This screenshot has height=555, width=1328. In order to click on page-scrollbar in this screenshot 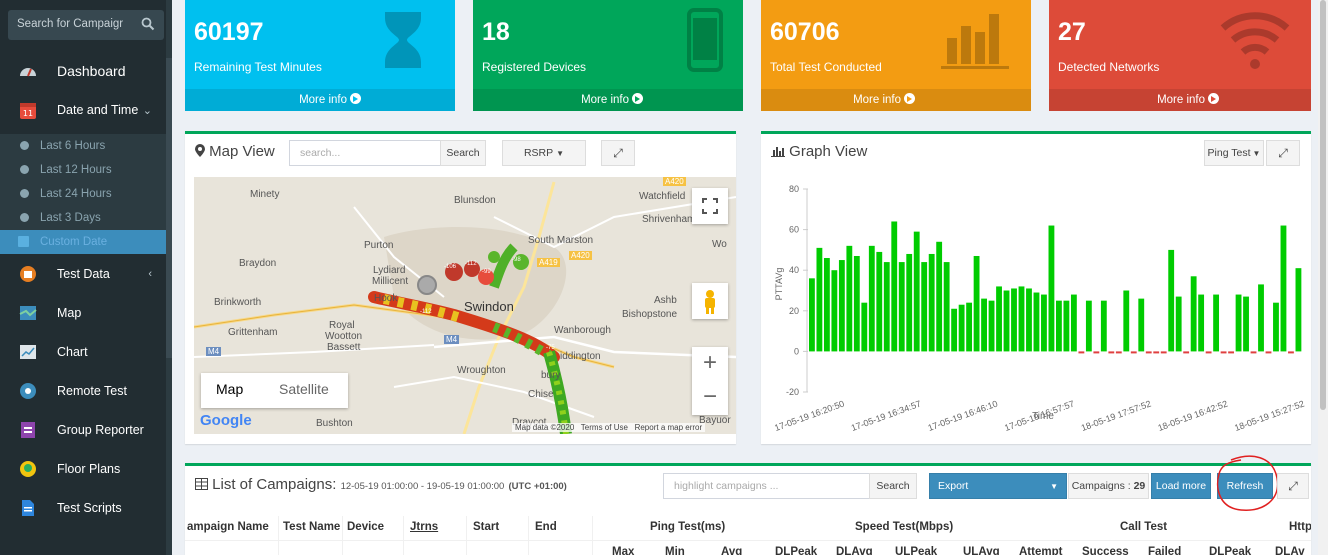, I will do `click(1323, 277)`.